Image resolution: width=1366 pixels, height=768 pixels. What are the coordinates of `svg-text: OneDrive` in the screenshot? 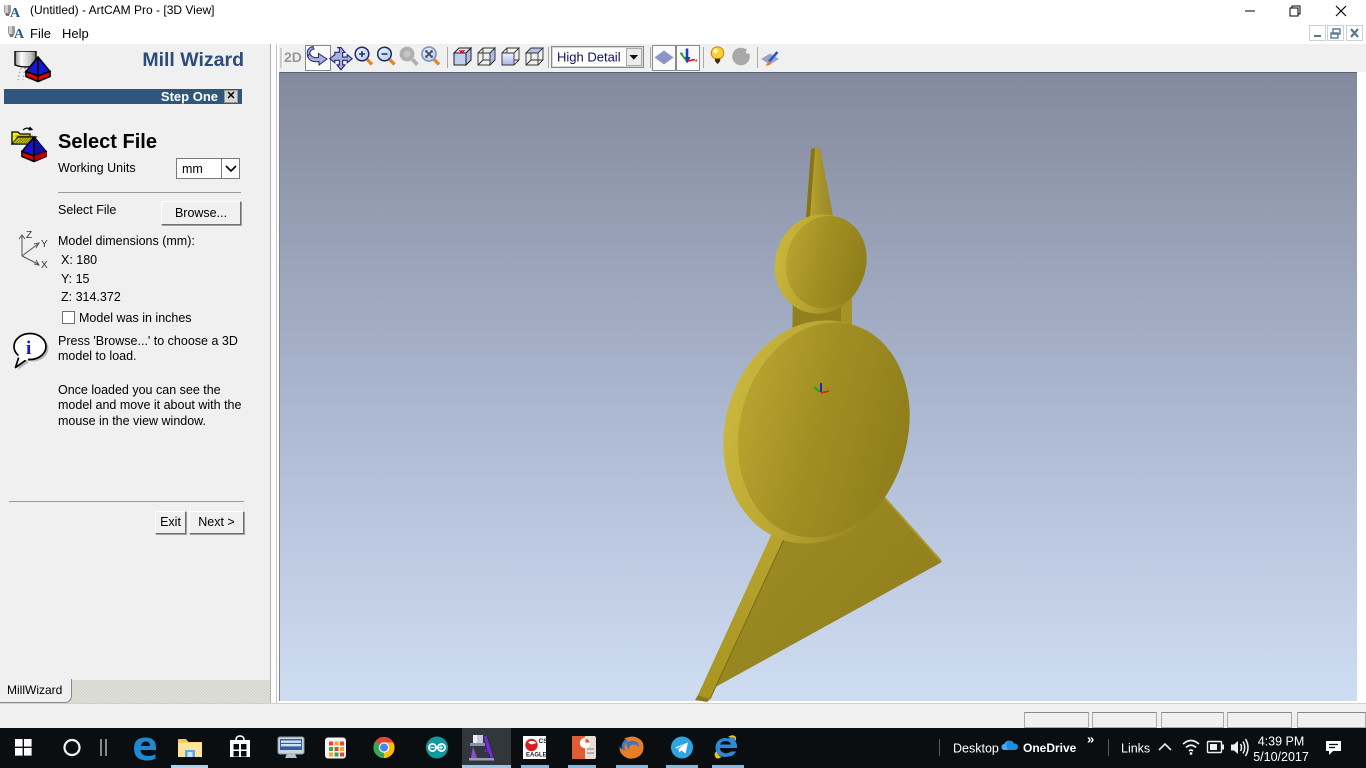 It's located at (1050, 748).